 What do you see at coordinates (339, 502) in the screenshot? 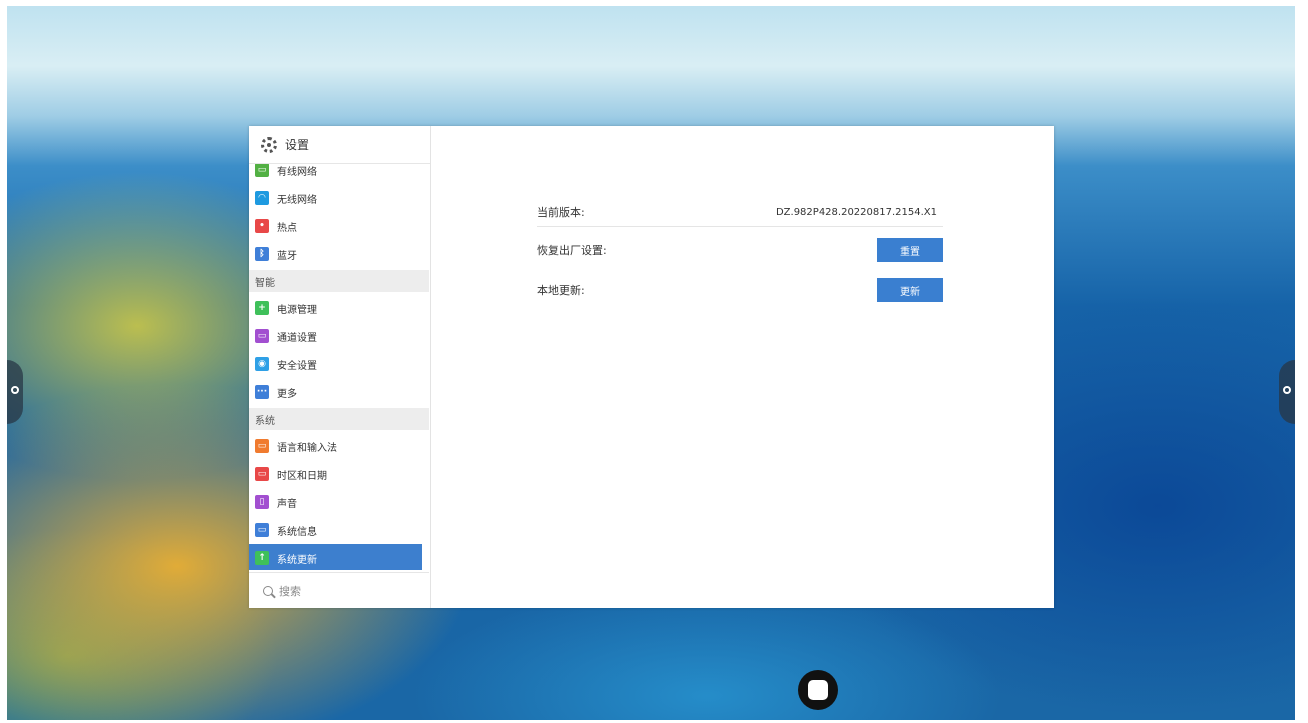
I see `sidebar-item-sound: ▯ 声音` at bounding box center [339, 502].